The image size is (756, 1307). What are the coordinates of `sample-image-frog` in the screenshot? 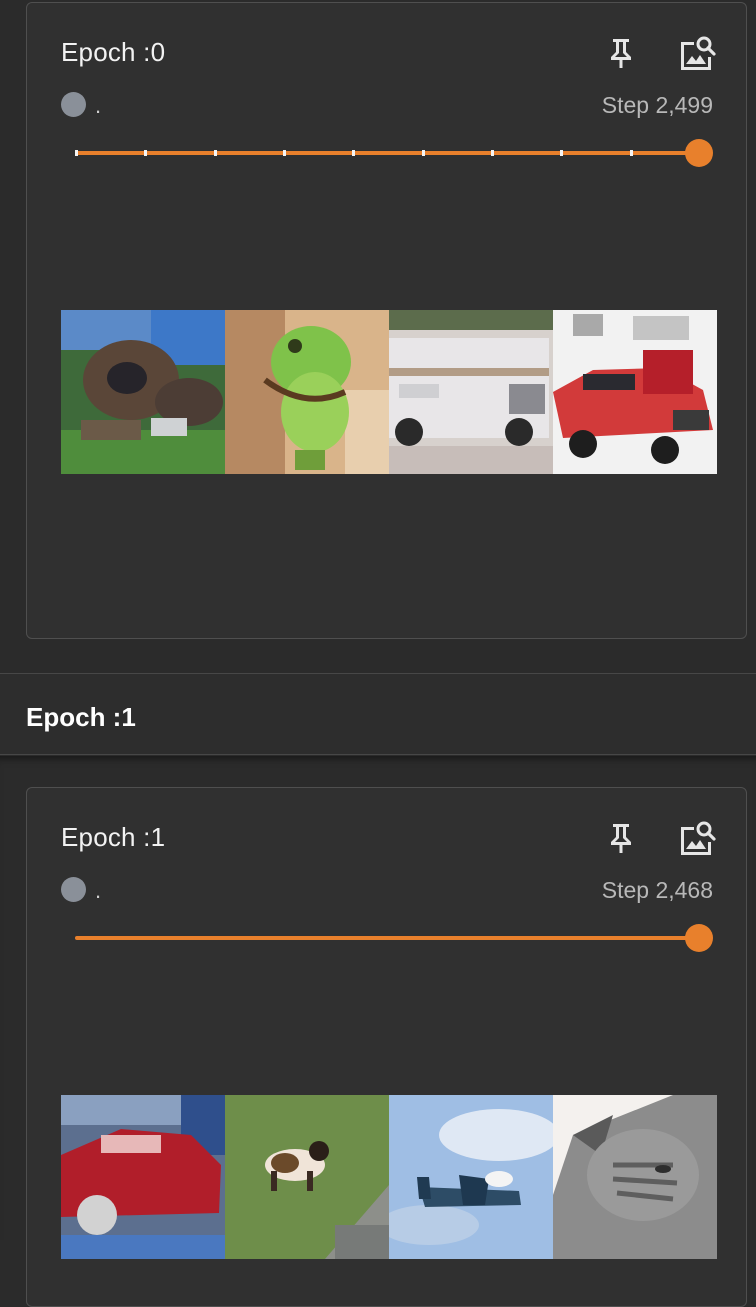 It's located at (307, 392).